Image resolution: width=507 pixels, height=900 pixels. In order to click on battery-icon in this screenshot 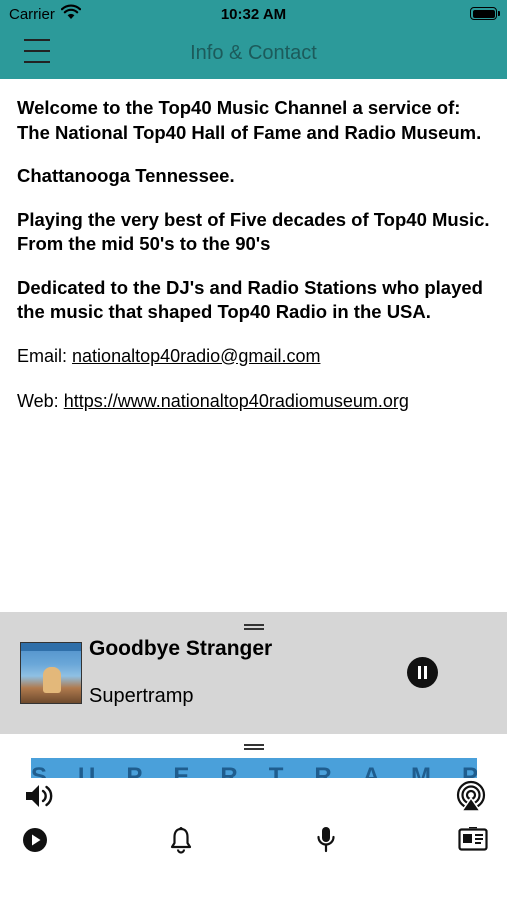, I will do `click(485, 13)`.